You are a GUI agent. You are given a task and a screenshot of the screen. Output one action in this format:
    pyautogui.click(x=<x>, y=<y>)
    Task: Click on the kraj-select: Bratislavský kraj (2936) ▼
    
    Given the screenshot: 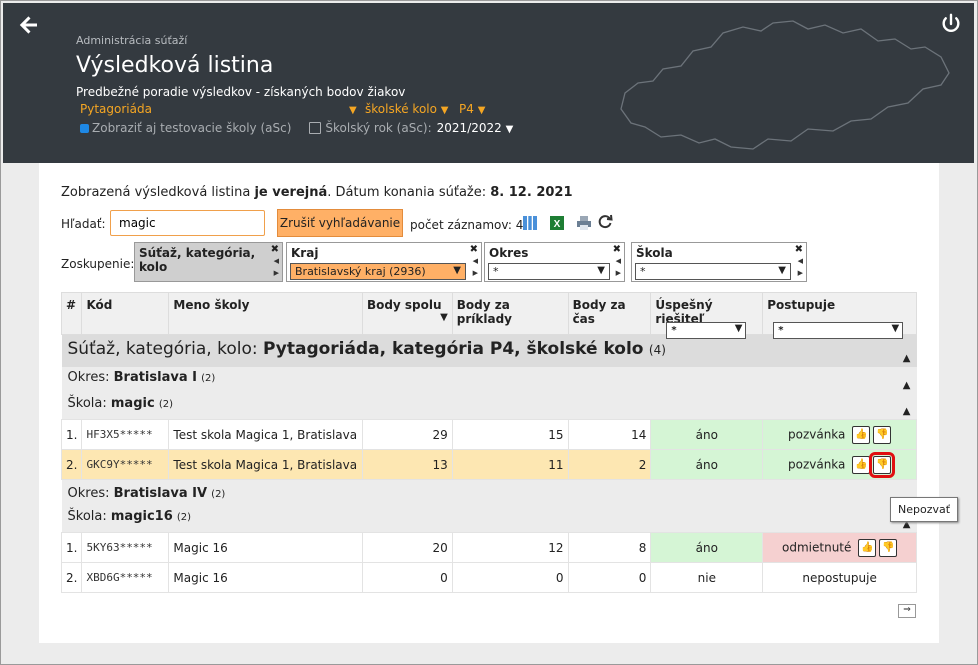 What is the action you would take?
    pyautogui.click(x=378, y=271)
    